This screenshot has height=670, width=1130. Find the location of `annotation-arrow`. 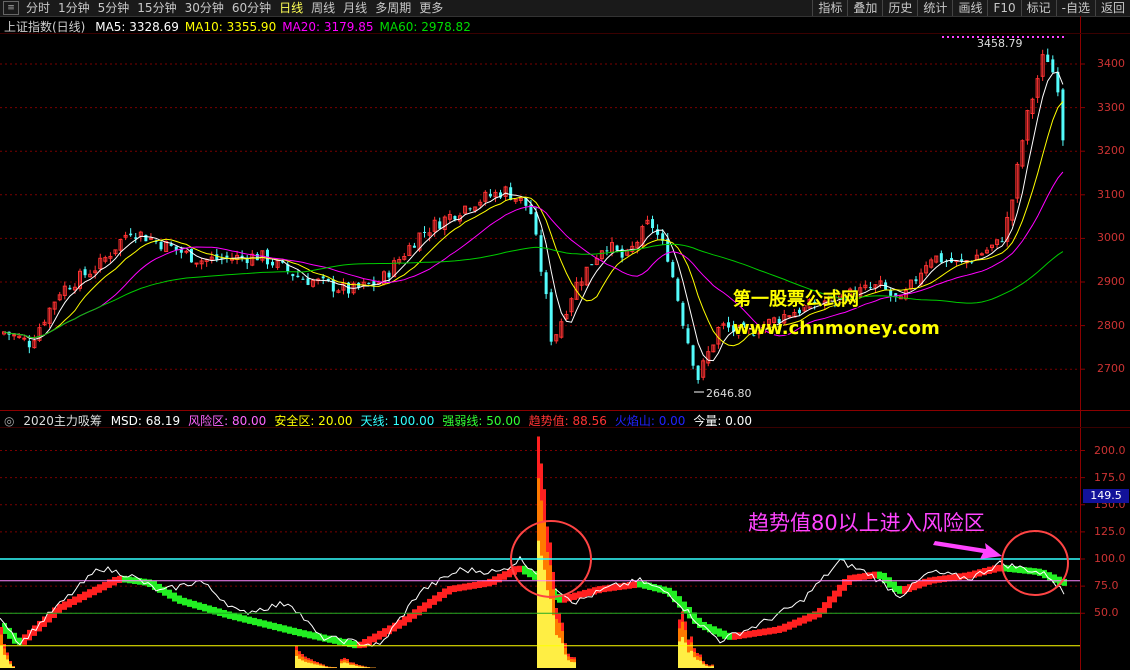

annotation-arrow is located at coordinates (967, 550).